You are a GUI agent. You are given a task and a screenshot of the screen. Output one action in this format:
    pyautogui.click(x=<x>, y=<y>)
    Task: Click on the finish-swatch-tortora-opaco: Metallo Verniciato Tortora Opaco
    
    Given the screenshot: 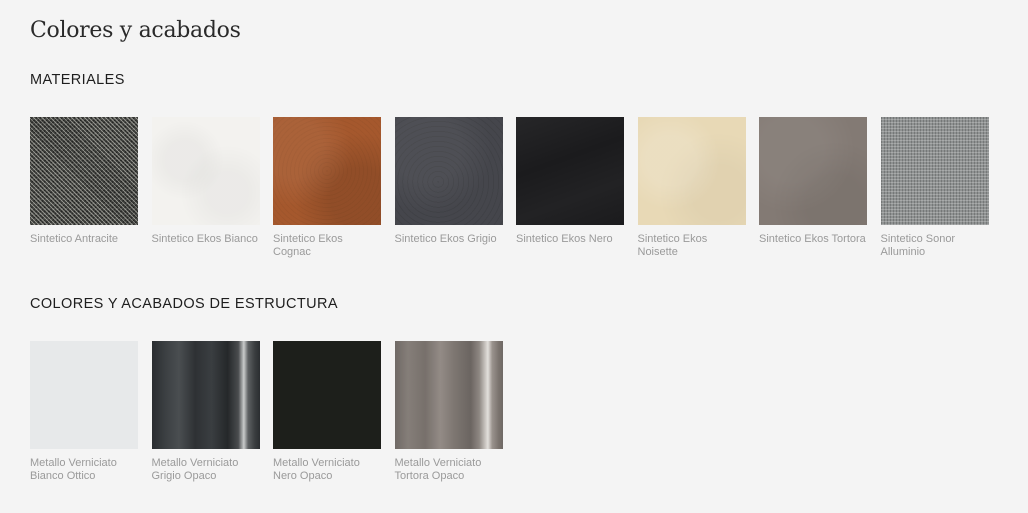 What is the action you would take?
    pyautogui.click(x=448, y=412)
    